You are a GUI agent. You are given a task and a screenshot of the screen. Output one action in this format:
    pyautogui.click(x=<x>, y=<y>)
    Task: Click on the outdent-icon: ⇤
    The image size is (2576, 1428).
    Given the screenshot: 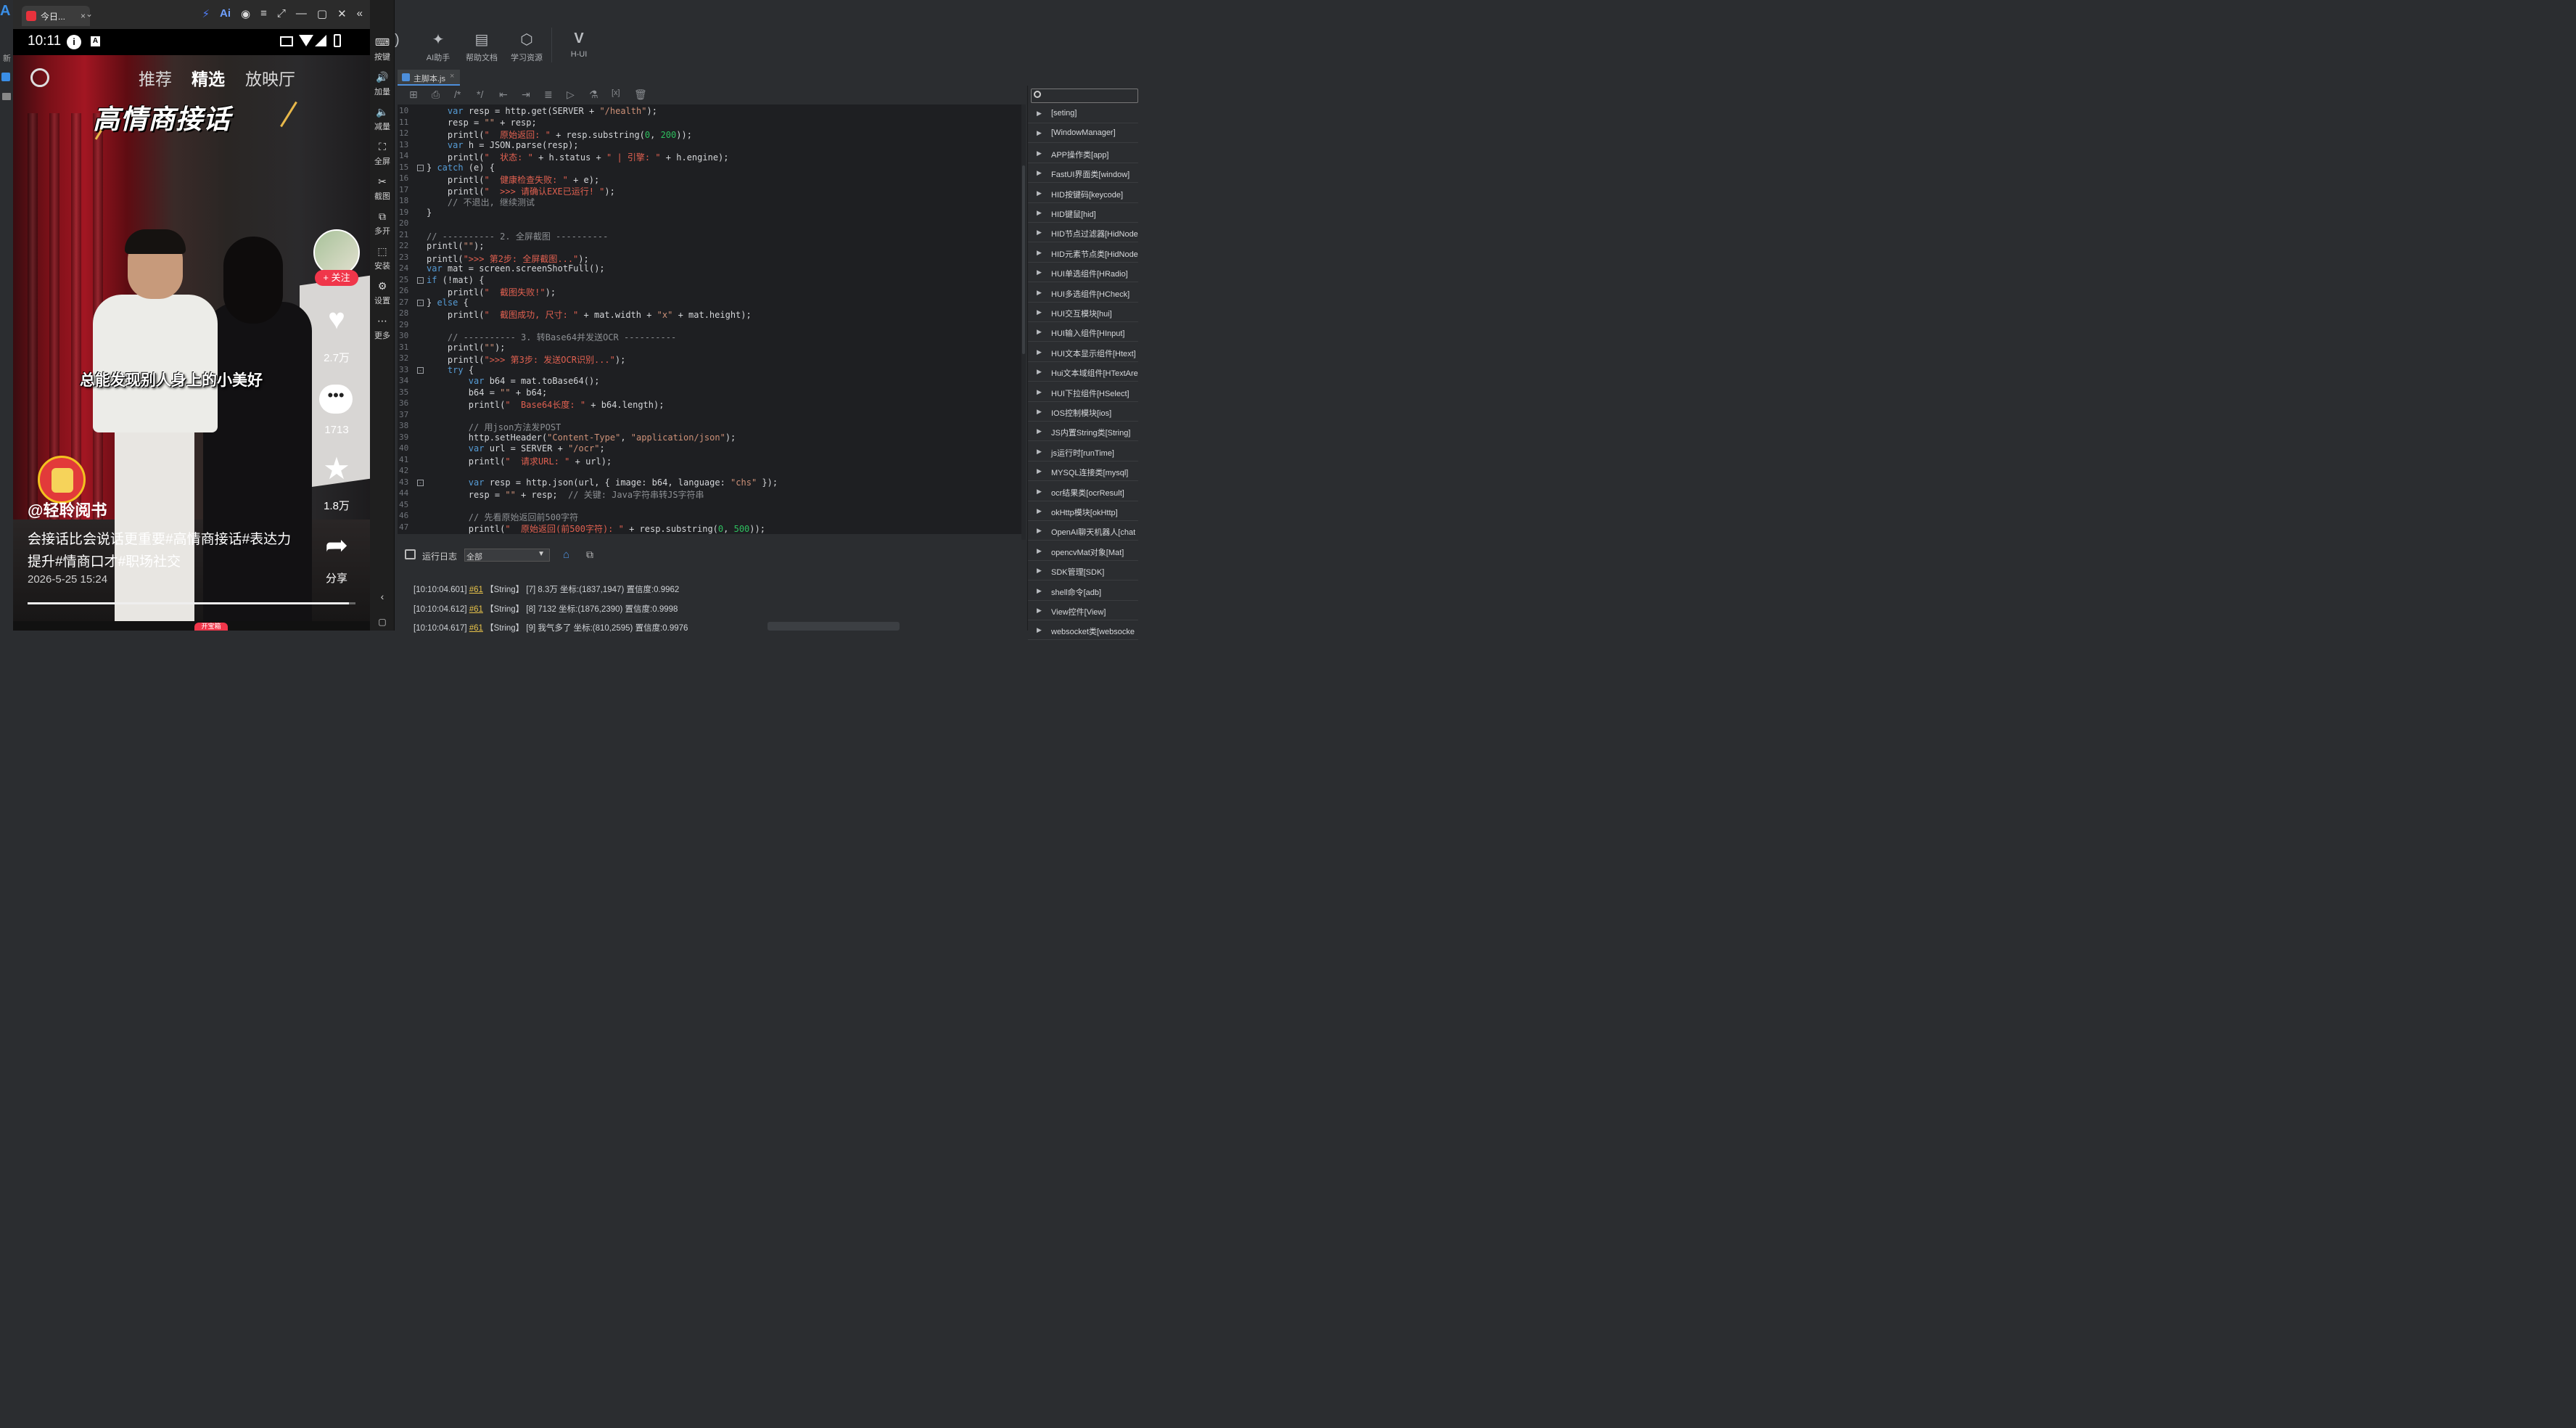 What is the action you would take?
    pyautogui.click(x=503, y=95)
    